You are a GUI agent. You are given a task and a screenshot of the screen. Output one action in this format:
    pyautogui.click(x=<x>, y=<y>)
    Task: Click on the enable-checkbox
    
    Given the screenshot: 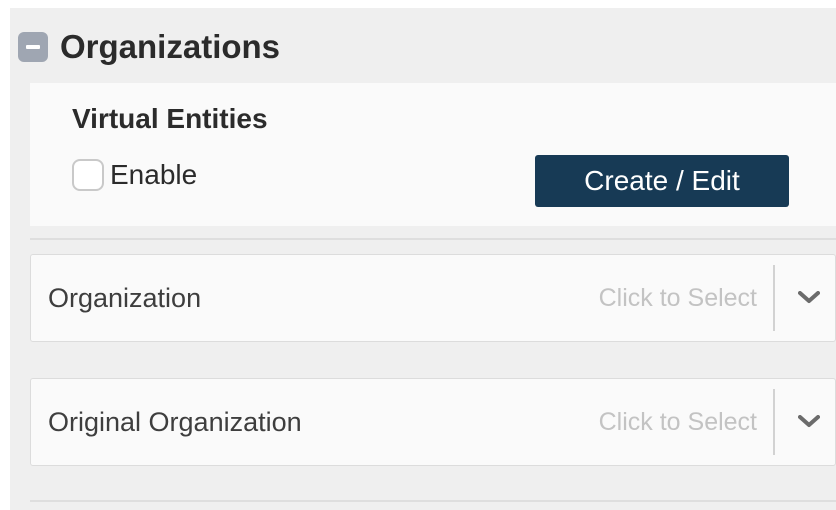 What is the action you would take?
    pyautogui.click(x=88, y=175)
    